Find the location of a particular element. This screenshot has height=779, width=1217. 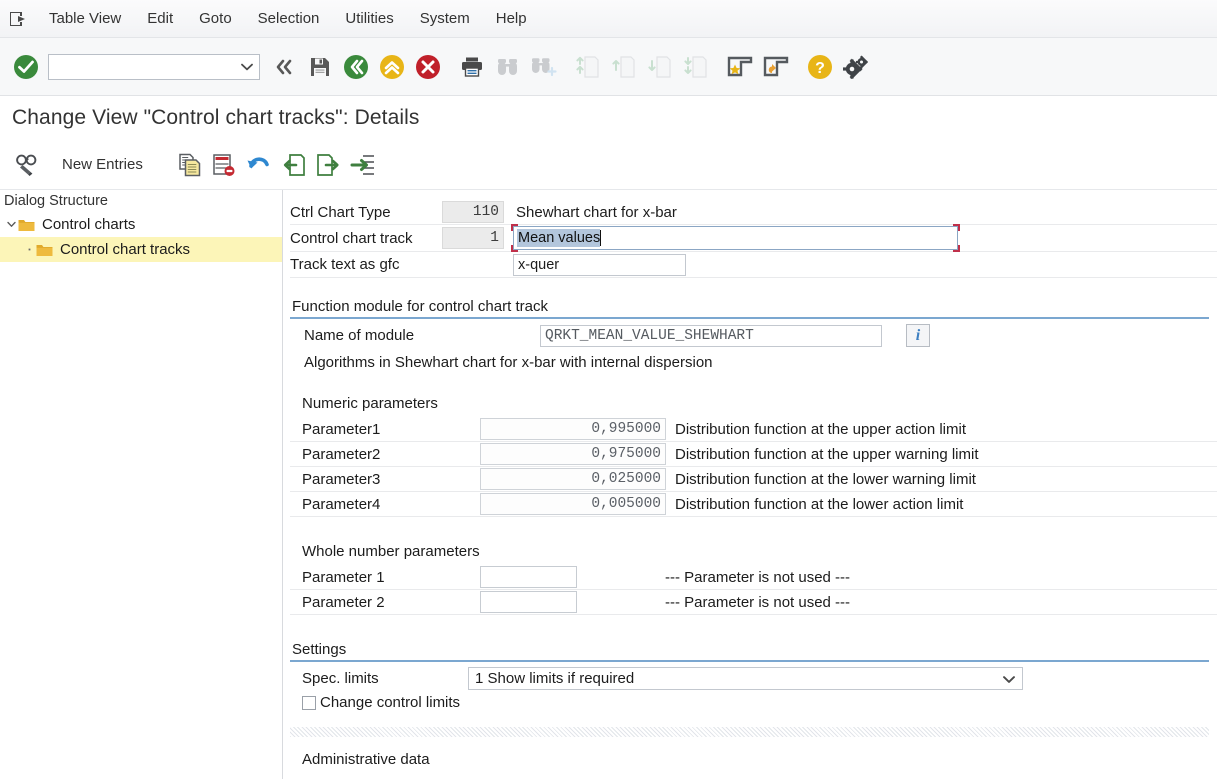

command-input is located at coordinates (154, 66).